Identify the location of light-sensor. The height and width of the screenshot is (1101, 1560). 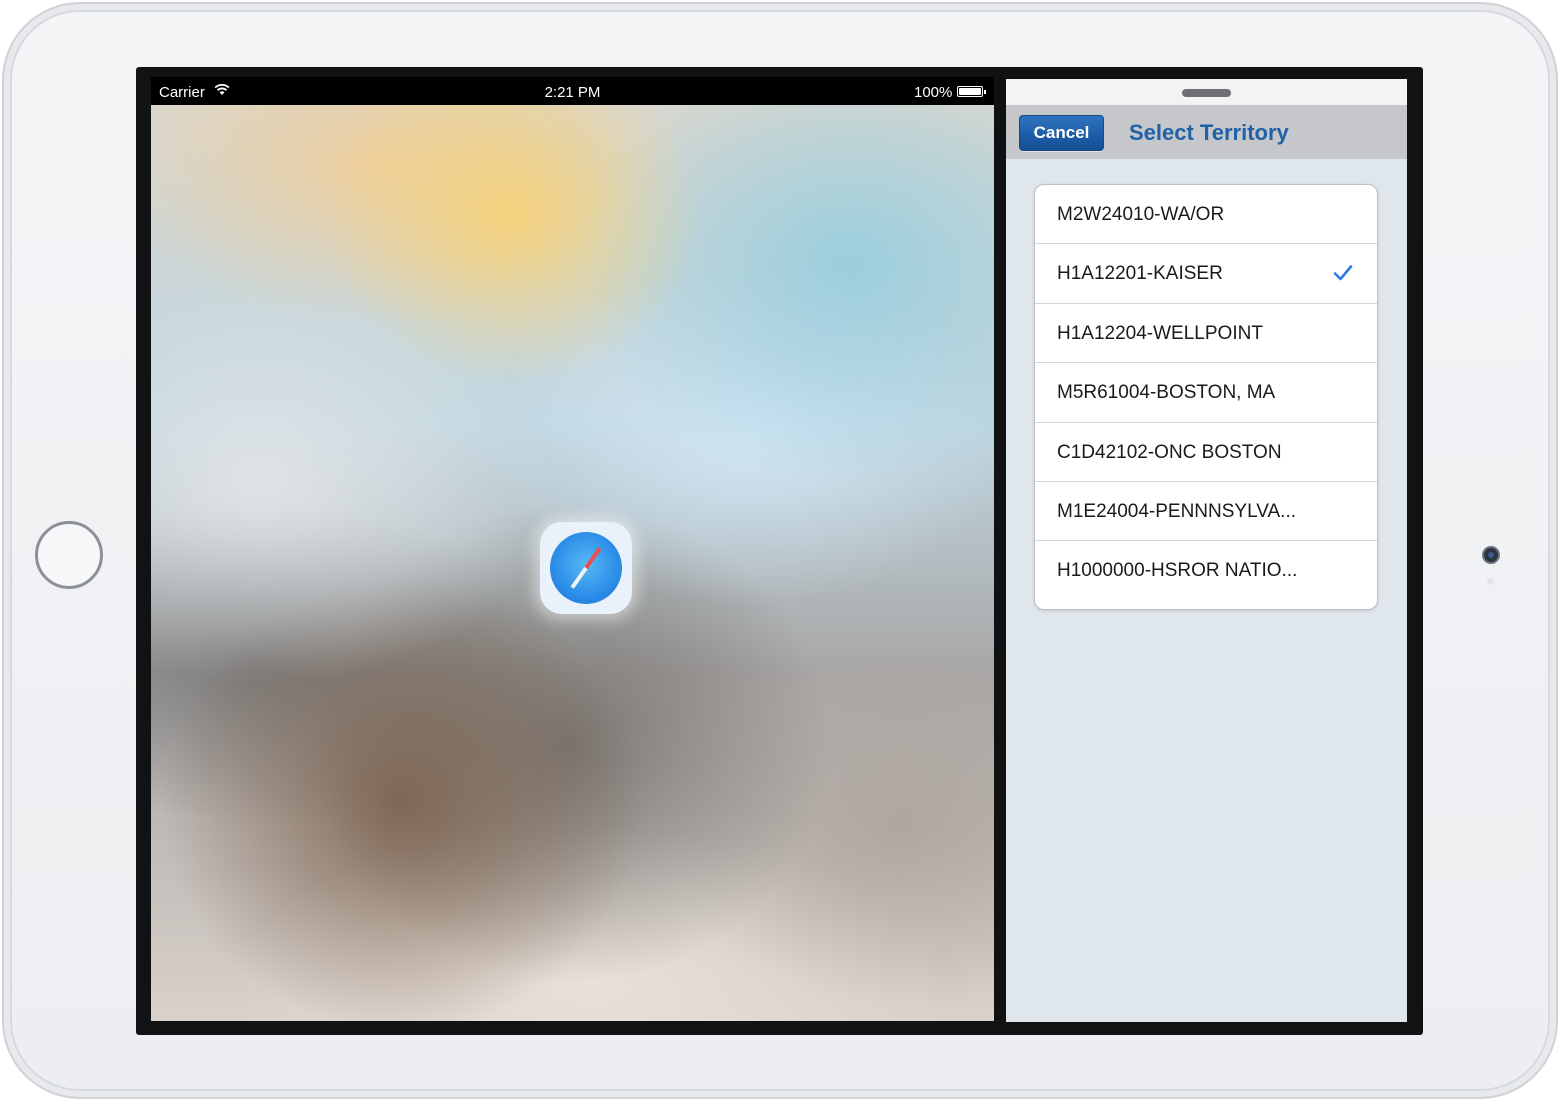
(1490, 581).